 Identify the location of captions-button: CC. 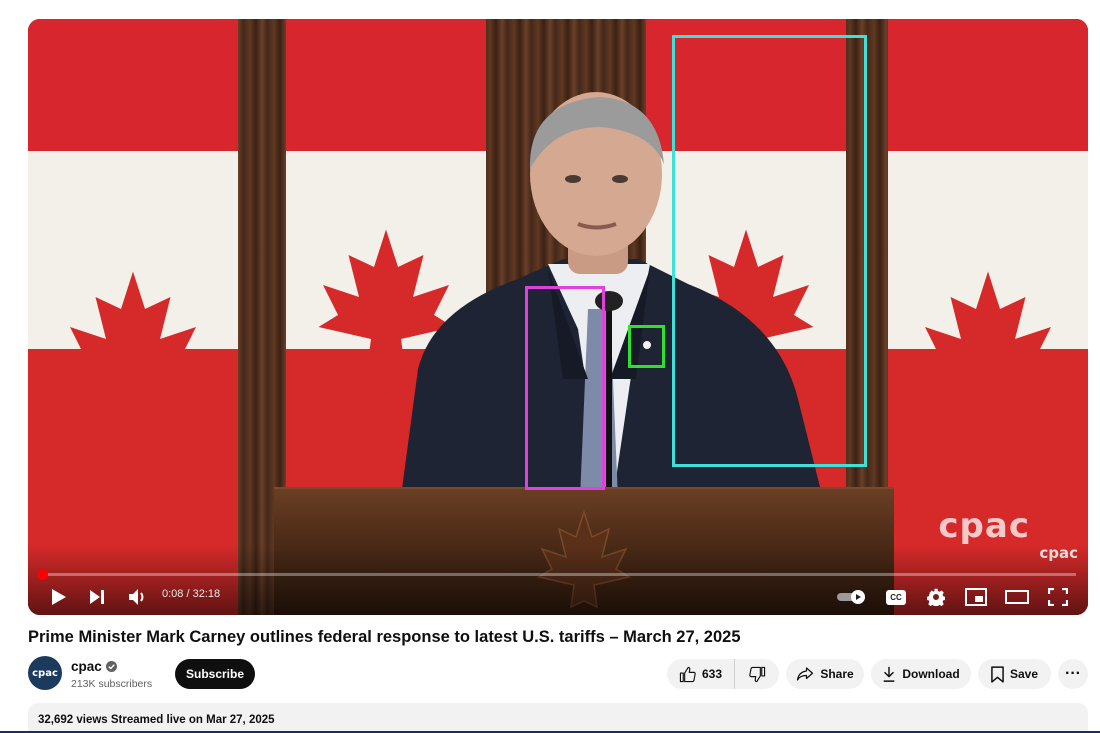
(896, 597).